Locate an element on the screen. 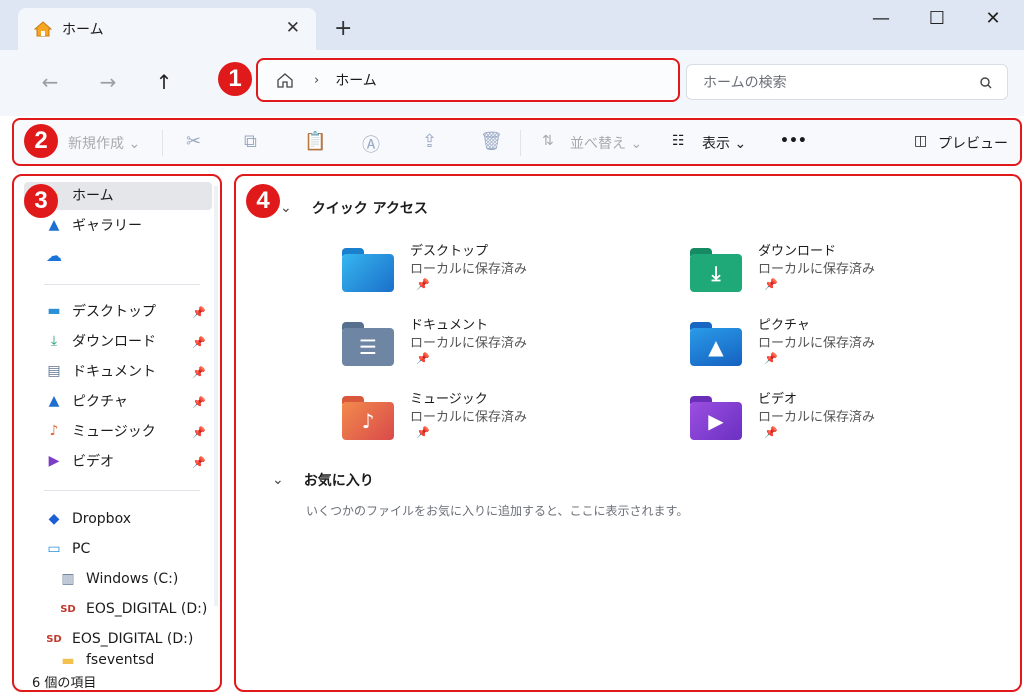 The height and width of the screenshot is (696, 1024). sidebar-item-fseventsd: ▬ fseventsd is located at coordinates (106, 659).